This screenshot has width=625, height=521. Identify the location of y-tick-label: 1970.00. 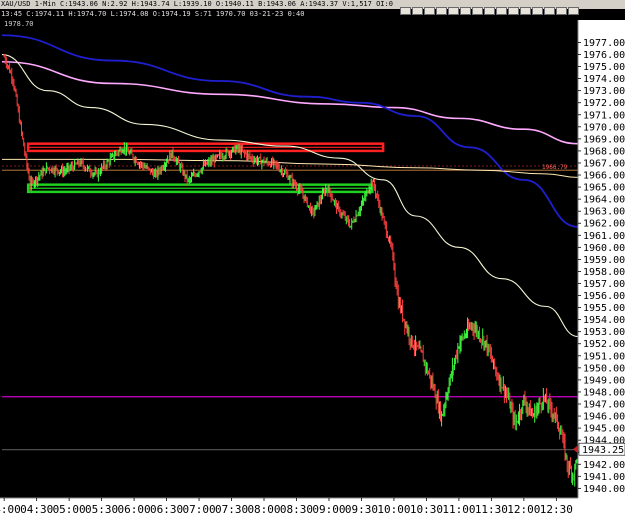
(604, 127).